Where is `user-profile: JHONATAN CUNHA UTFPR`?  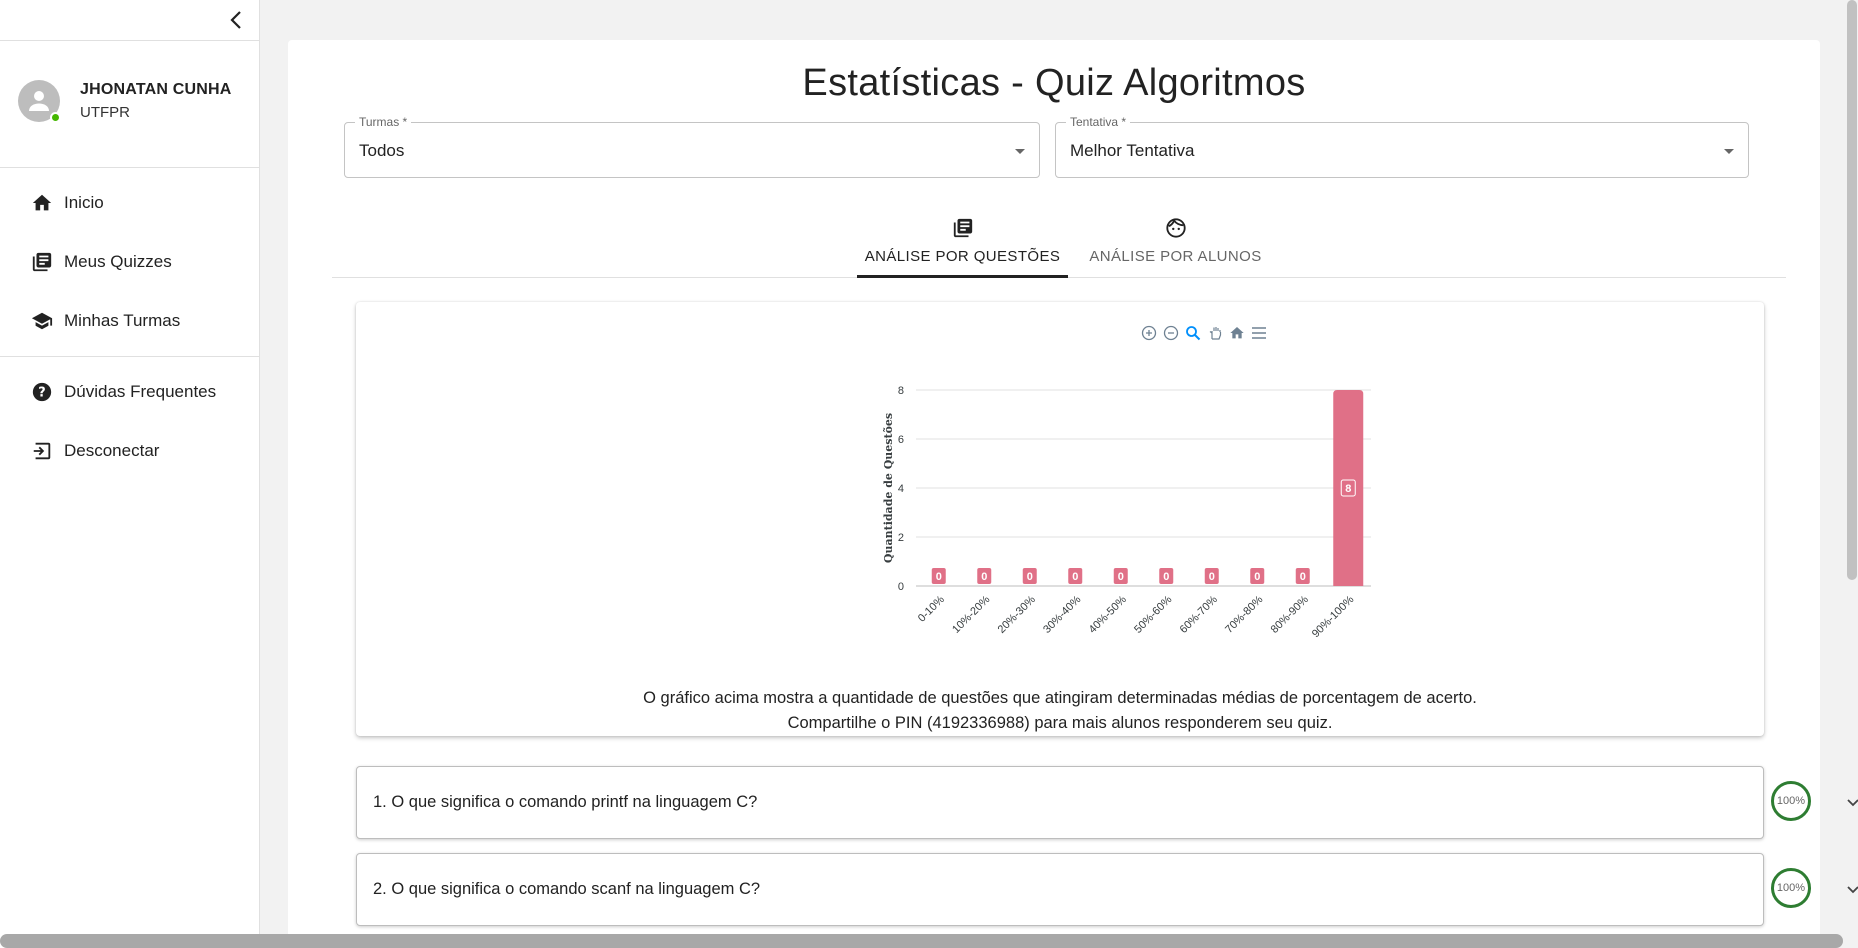 user-profile: JHONATAN CUNHA UTFPR is located at coordinates (125, 101).